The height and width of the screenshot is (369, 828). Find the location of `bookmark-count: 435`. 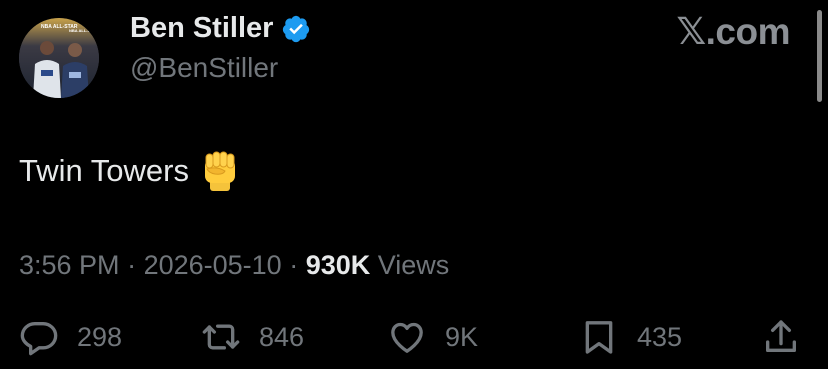

bookmark-count: 435 is located at coordinates (660, 336).